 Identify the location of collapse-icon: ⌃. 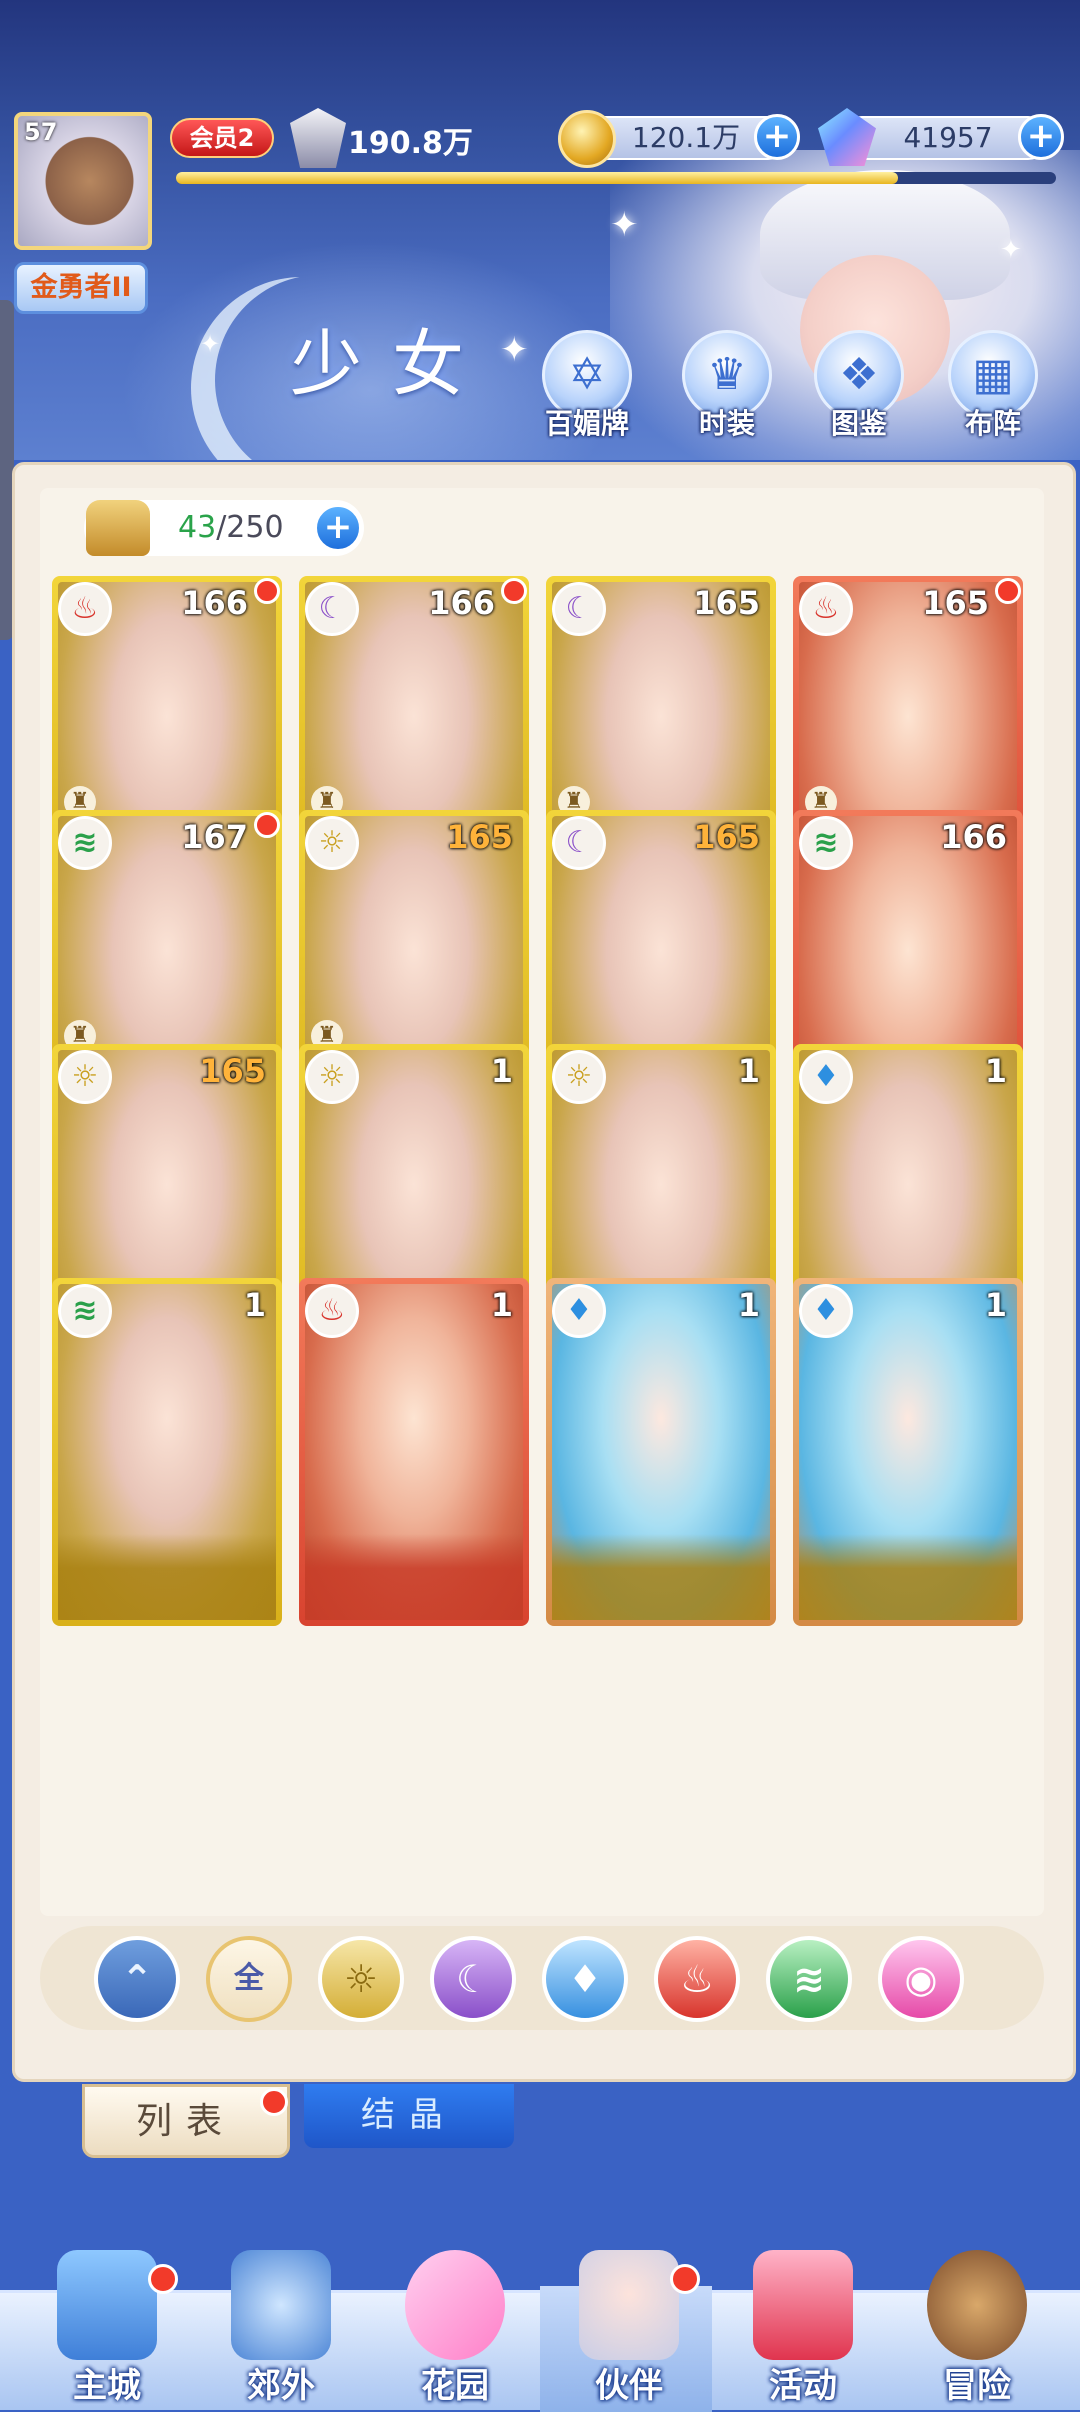
(137, 1979).